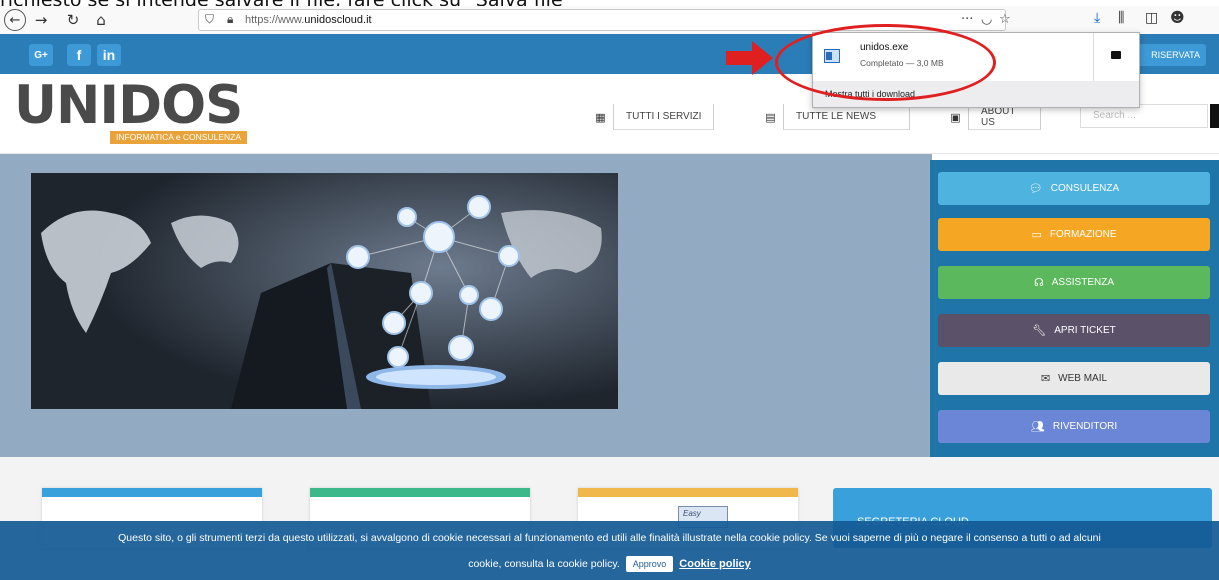  What do you see at coordinates (109, 55) in the screenshot?
I see `linkedin-icon: in` at bounding box center [109, 55].